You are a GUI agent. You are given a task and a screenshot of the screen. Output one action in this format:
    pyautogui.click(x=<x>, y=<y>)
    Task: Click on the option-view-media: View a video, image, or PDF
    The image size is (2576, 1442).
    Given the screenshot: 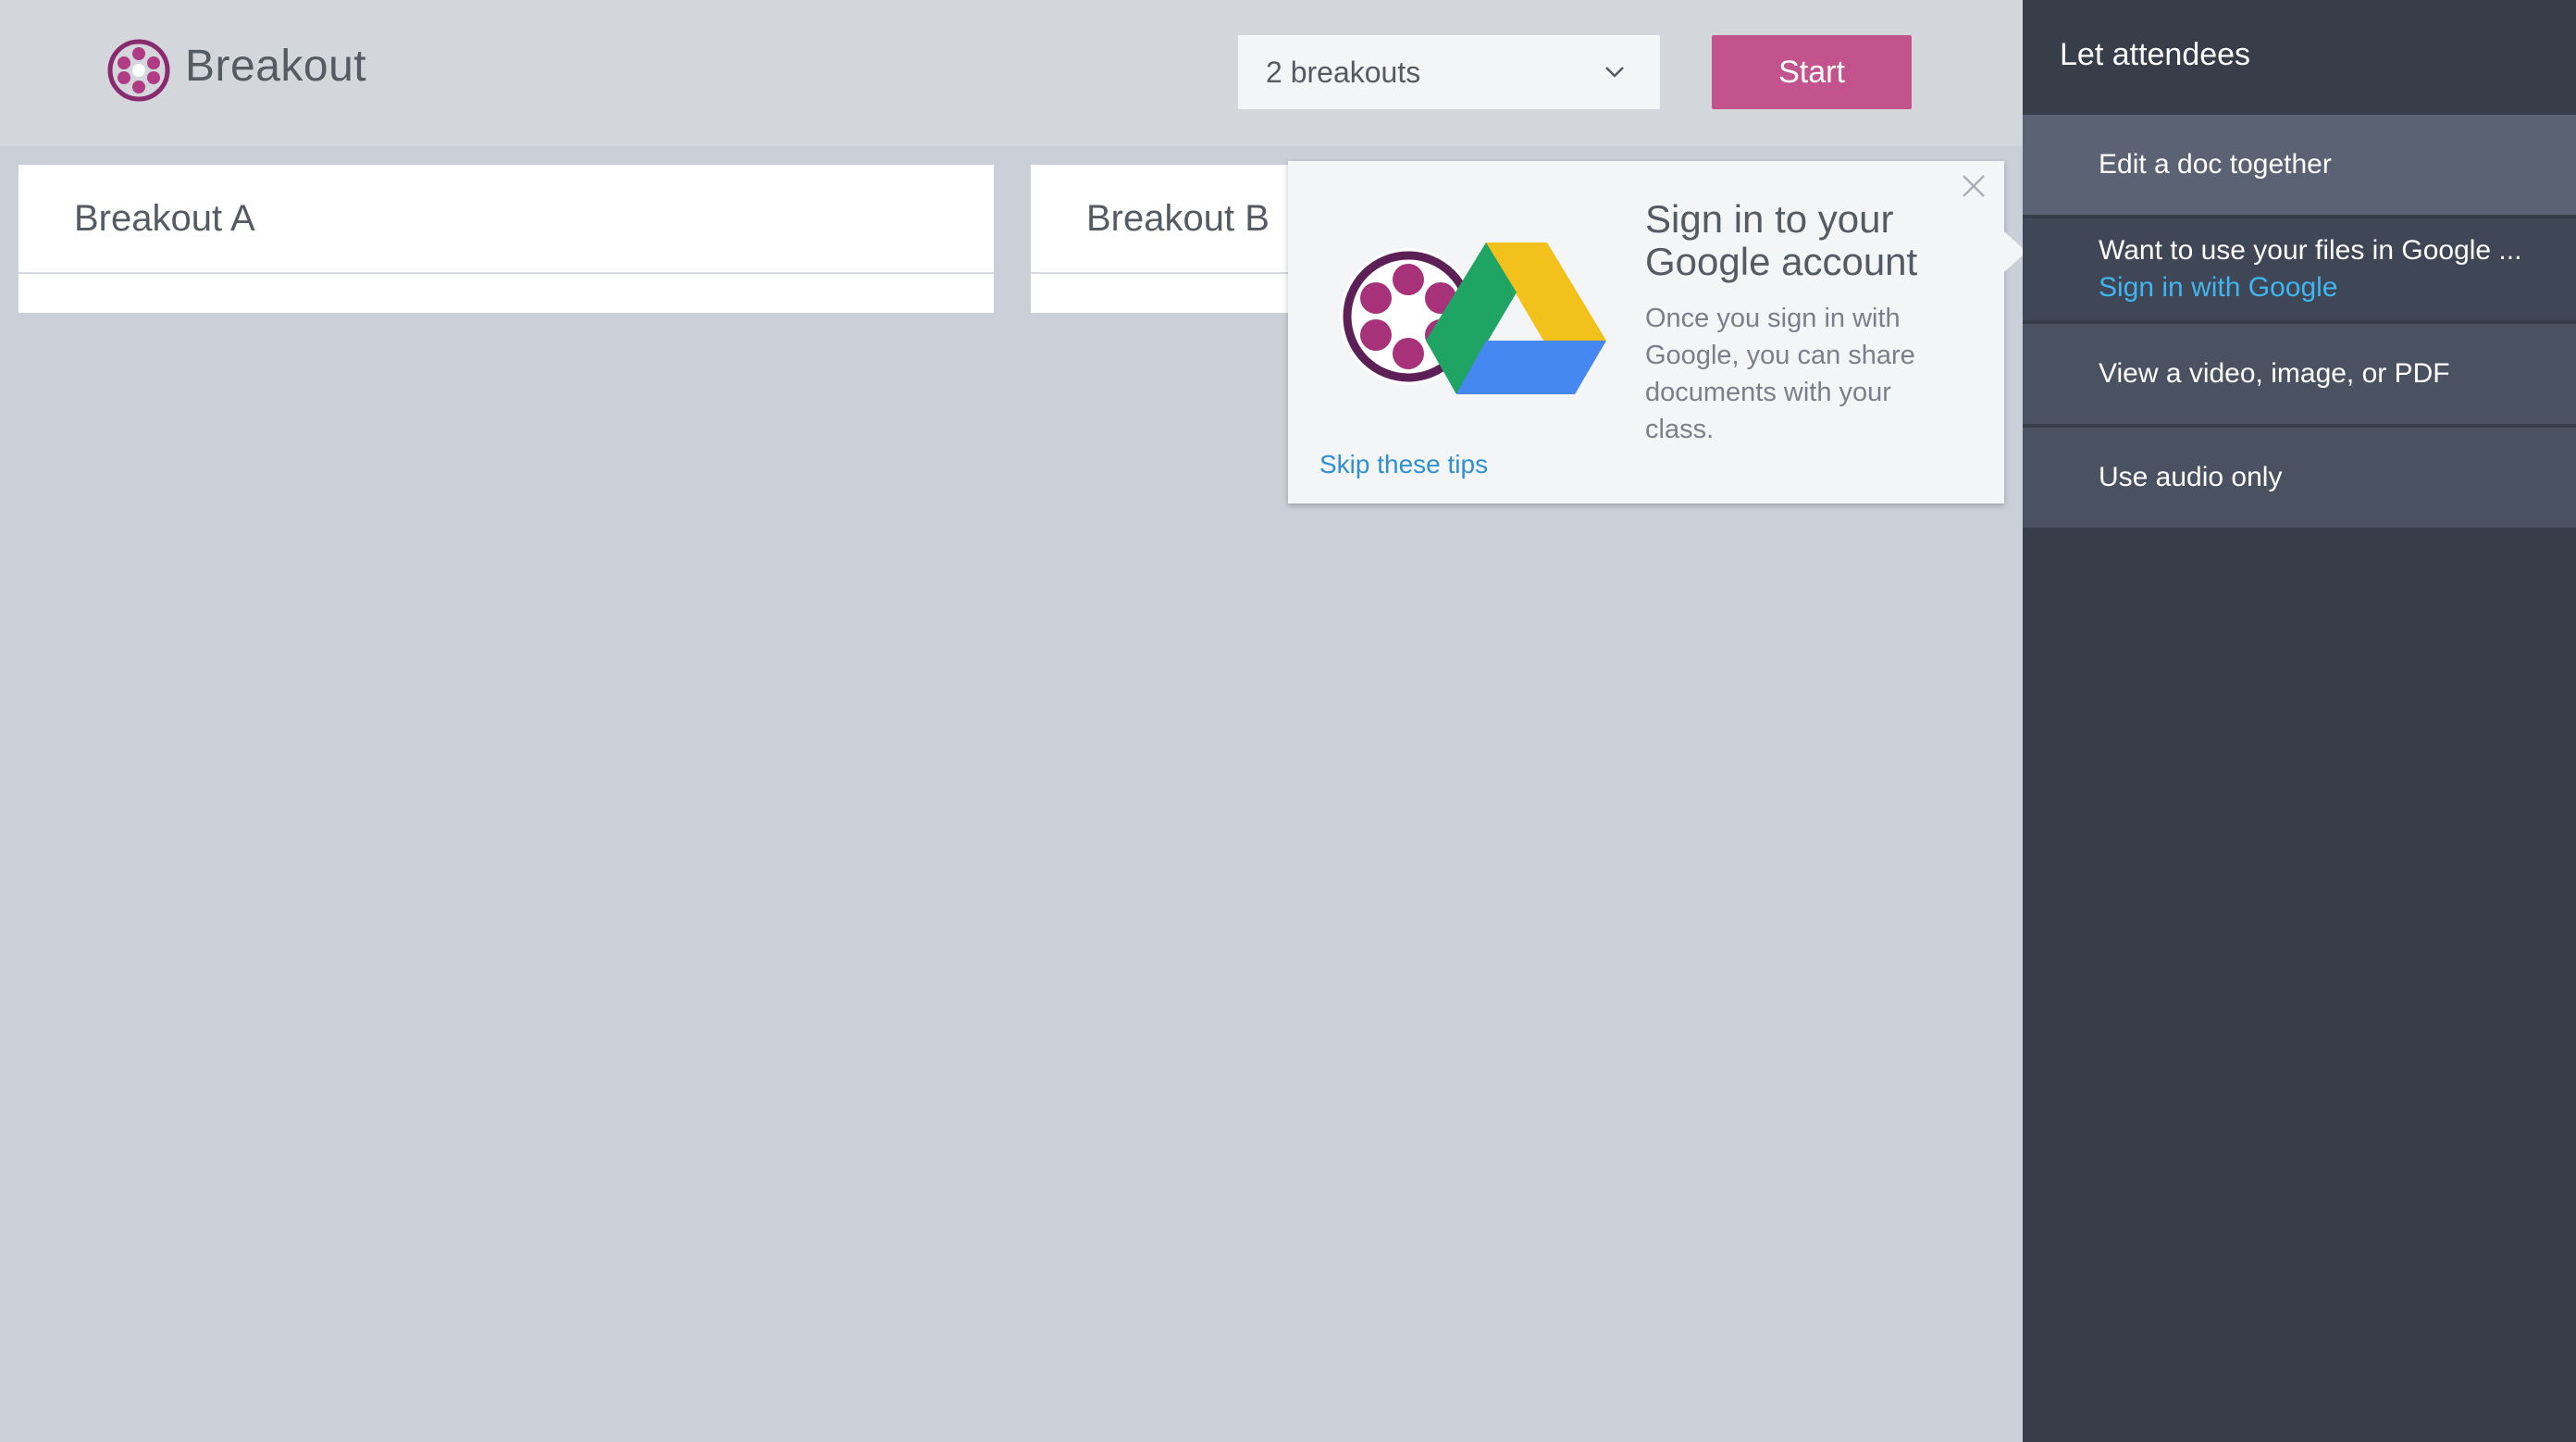 What is the action you would take?
    pyautogui.click(x=2300, y=374)
    